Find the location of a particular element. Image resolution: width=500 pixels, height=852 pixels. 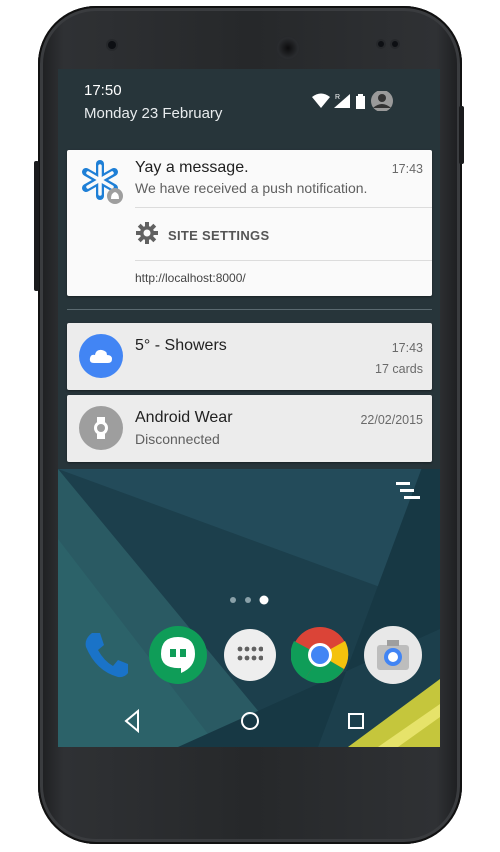

phone-icon is located at coordinates (106, 655).